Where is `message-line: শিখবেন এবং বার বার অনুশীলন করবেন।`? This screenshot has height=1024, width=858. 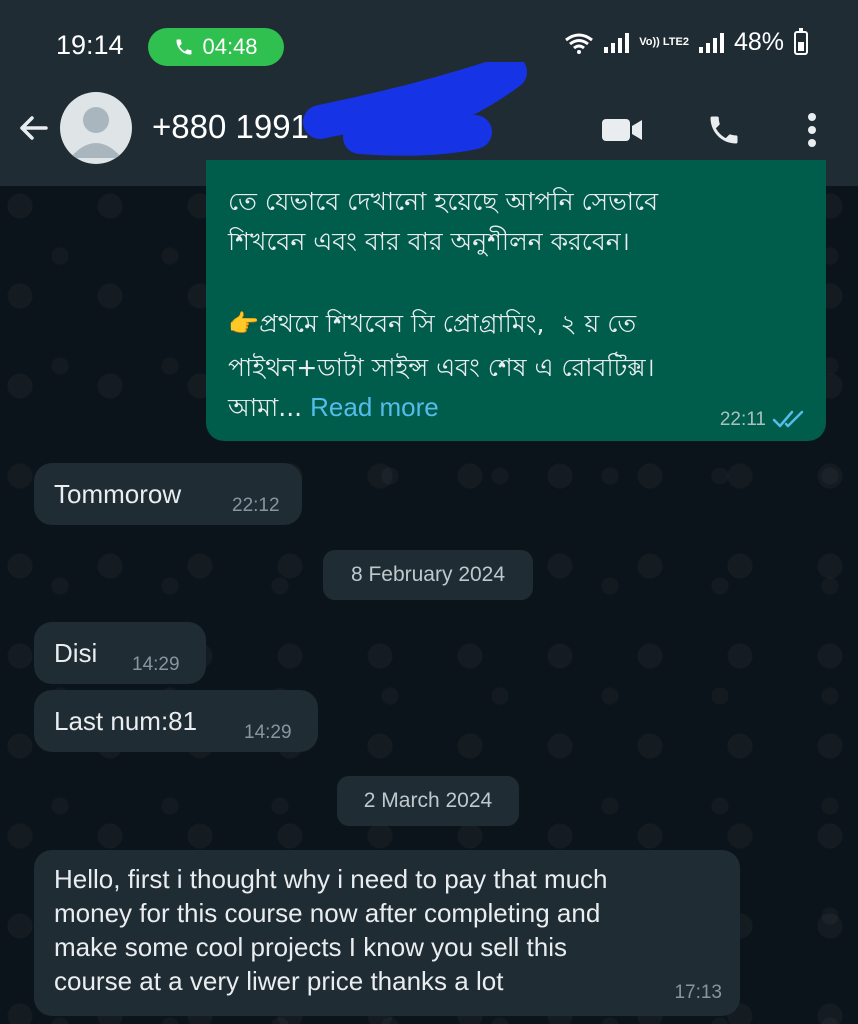 message-line: শিখবেন এবং বার বার অনুশীলন করবেন। is located at coordinates (429, 241).